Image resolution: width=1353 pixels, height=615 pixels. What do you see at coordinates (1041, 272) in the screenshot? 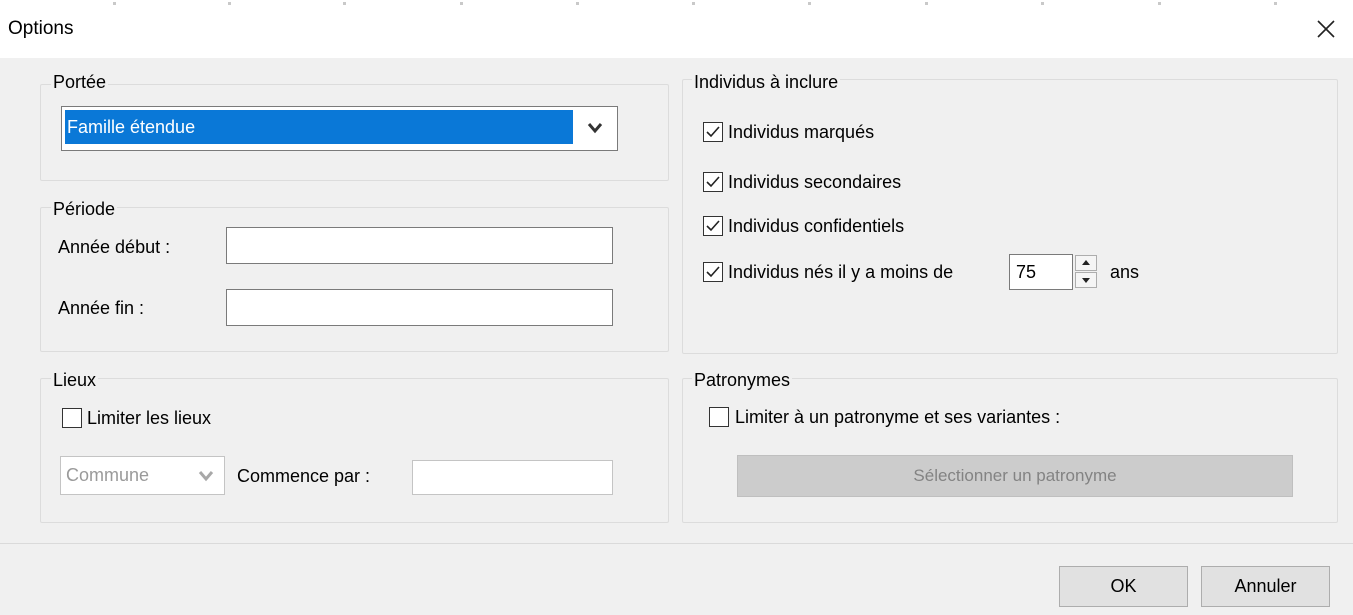
I see `years-input: 75` at bounding box center [1041, 272].